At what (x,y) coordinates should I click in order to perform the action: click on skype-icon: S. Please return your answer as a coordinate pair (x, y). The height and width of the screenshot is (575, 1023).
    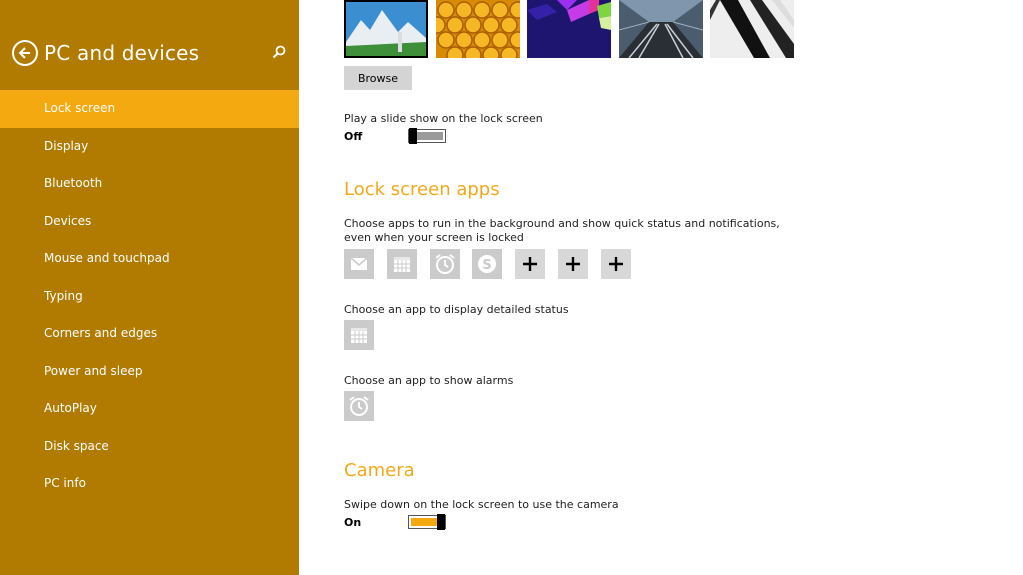
    Looking at the image, I should click on (487, 264).